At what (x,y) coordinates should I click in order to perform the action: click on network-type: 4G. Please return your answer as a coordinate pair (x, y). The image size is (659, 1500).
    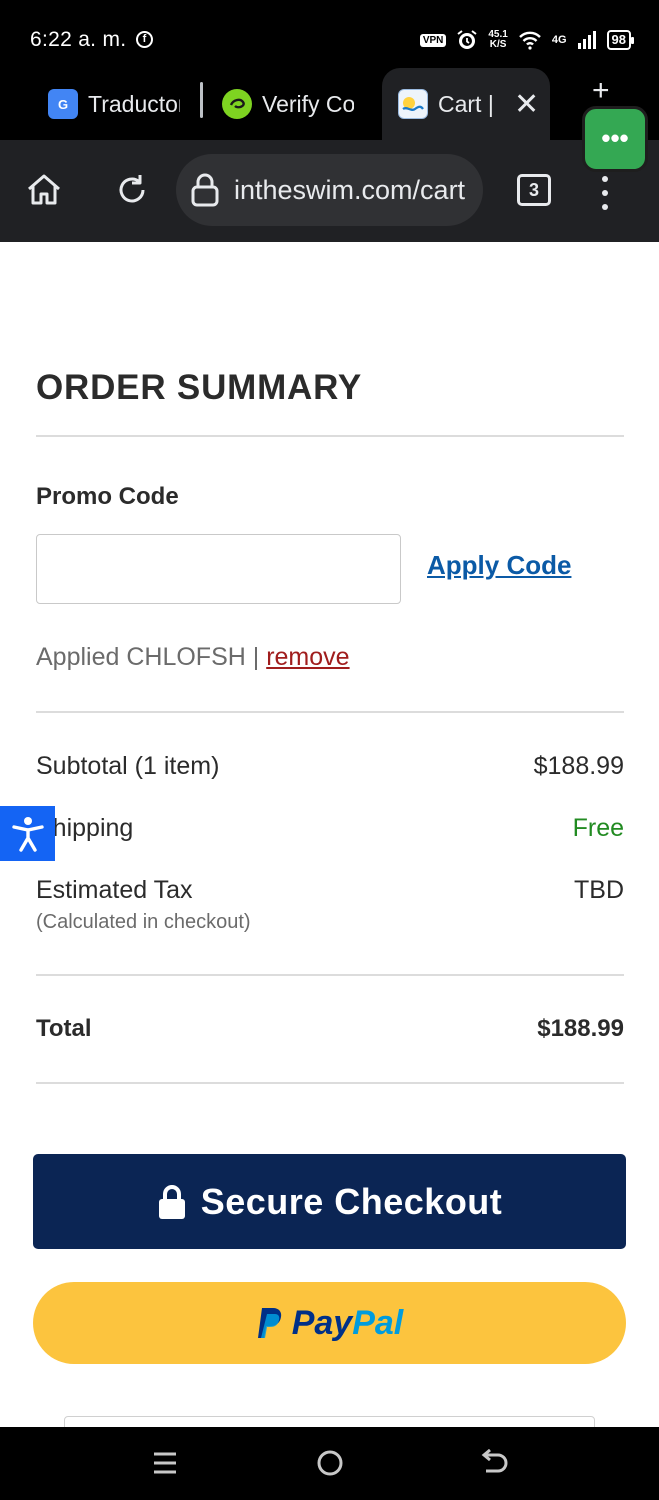
    Looking at the image, I should click on (559, 40).